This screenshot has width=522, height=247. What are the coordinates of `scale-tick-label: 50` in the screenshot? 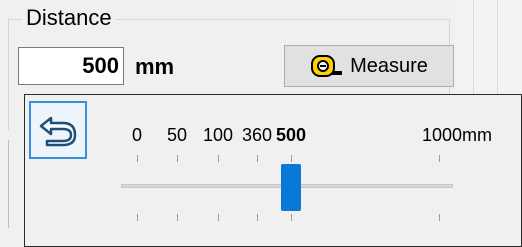 It's located at (177, 135).